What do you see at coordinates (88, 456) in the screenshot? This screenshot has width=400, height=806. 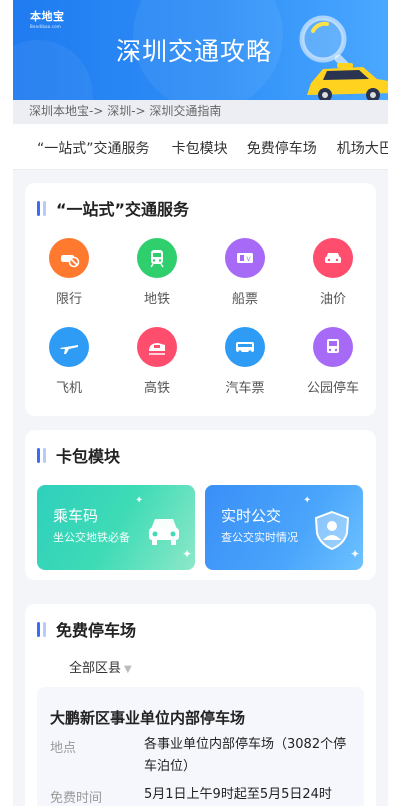 I see `section-title: 卡包模块` at bounding box center [88, 456].